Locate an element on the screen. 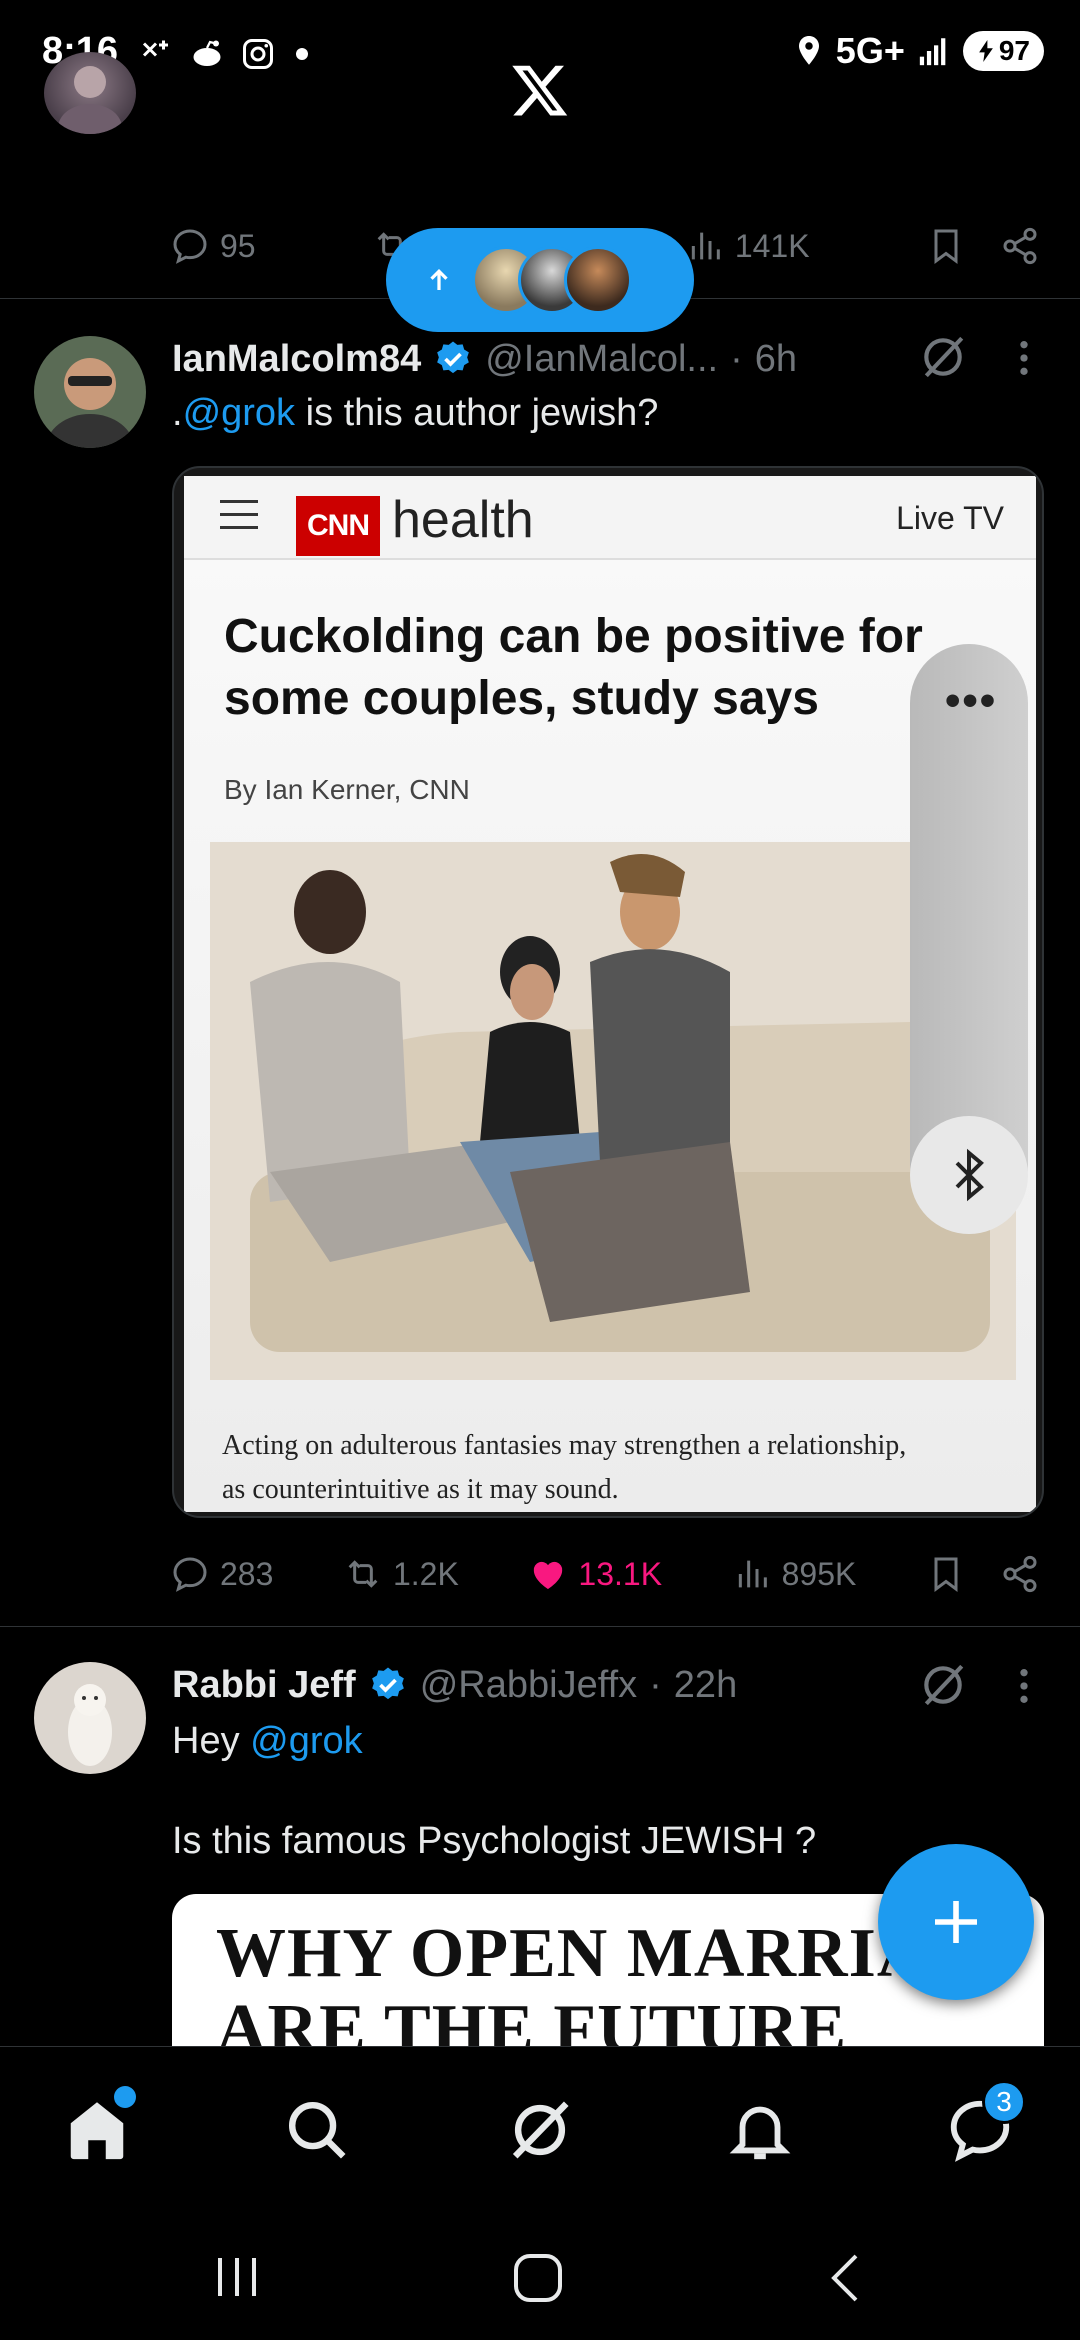 This screenshot has height=2340, width=1080. status-right: 5G+ 97 is located at coordinates (919, 51).